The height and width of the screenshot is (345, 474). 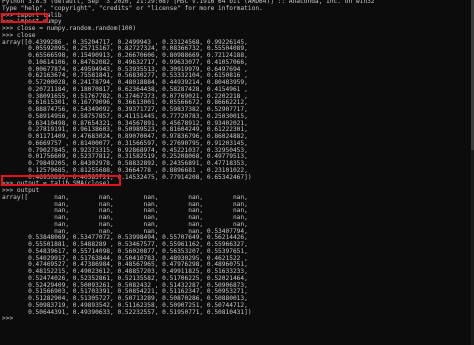 What do you see at coordinates (9, 319) in the screenshot?
I see `terminal-line: >>>` at bounding box center [9, 319].